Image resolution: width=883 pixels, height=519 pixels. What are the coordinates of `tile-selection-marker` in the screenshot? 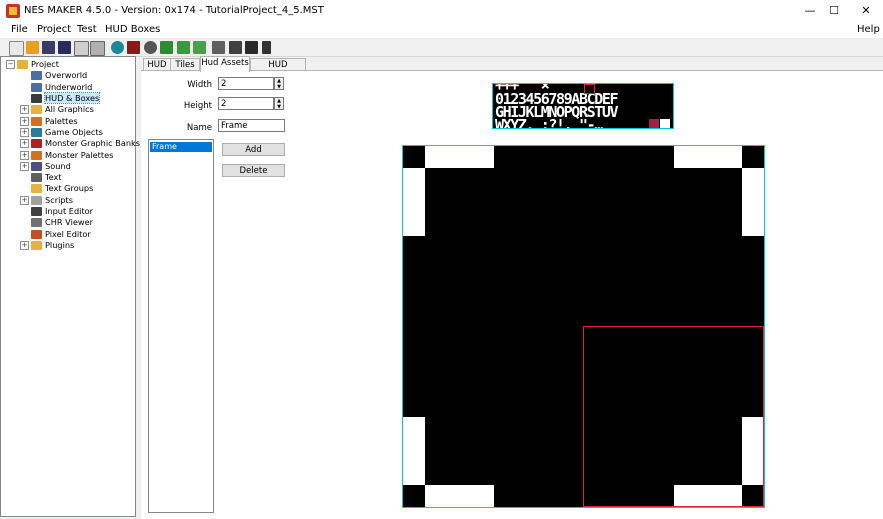 It's located at (589, 89).